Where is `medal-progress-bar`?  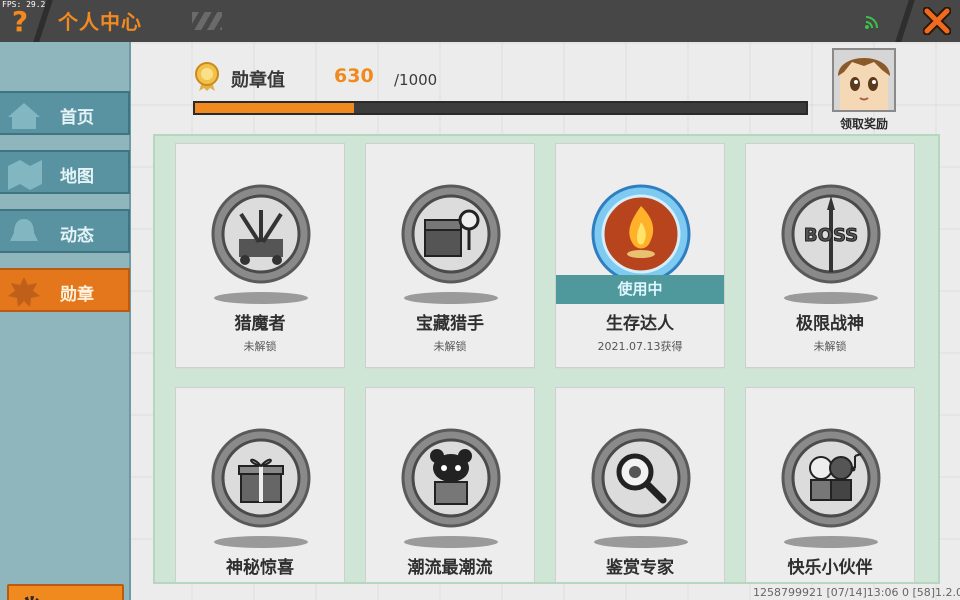
medal-progress-bar is located at coordinates (500, 108).